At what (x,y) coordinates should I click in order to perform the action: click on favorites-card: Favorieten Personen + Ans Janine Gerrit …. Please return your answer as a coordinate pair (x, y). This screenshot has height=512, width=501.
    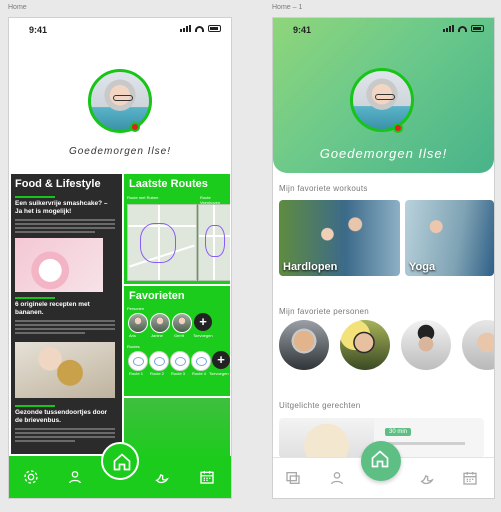
    Looking at the image, I should click on (177, 341).